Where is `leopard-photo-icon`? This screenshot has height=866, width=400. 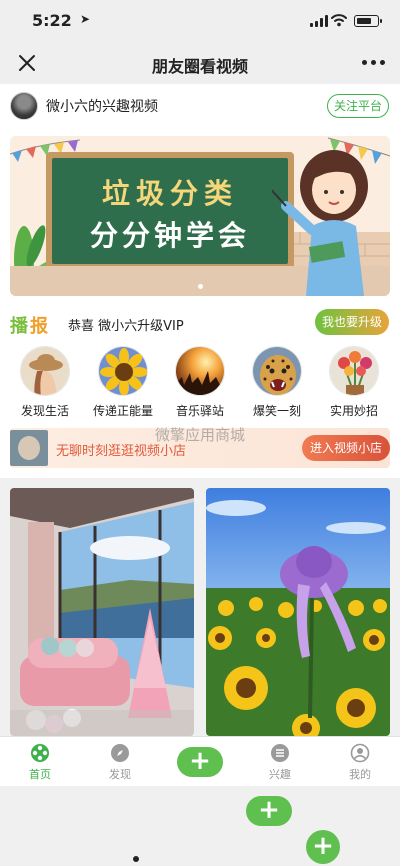
leopard-photo-icon is located at coordinates (277, 371).